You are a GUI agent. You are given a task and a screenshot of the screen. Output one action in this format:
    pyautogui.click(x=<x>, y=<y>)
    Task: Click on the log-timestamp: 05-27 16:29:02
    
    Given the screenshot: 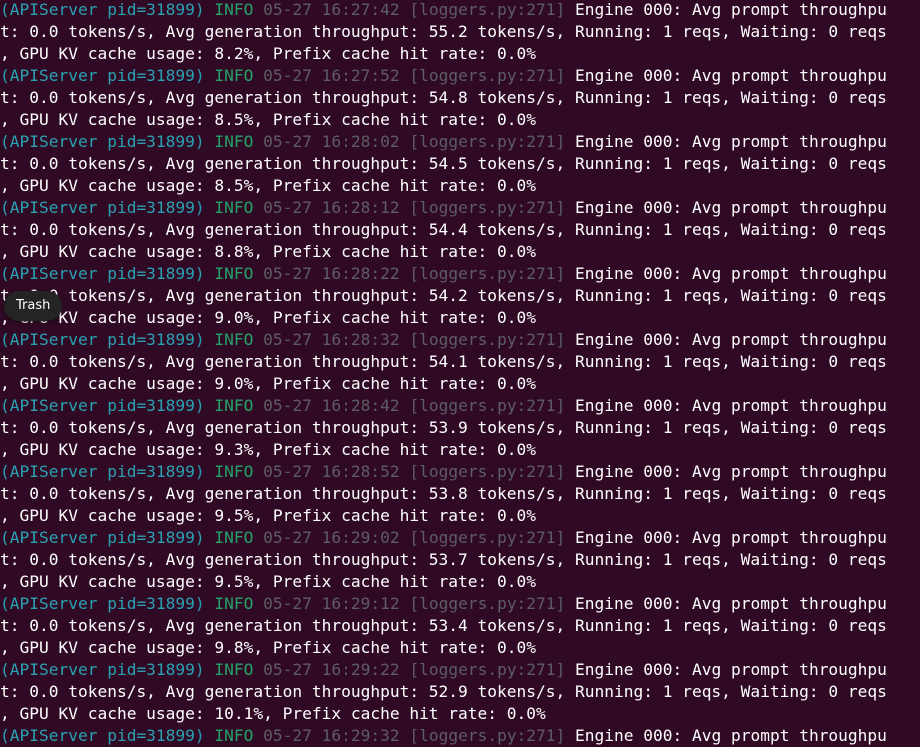 What is the action you would take?
    pyautogui.click(x=331, y=537)
    